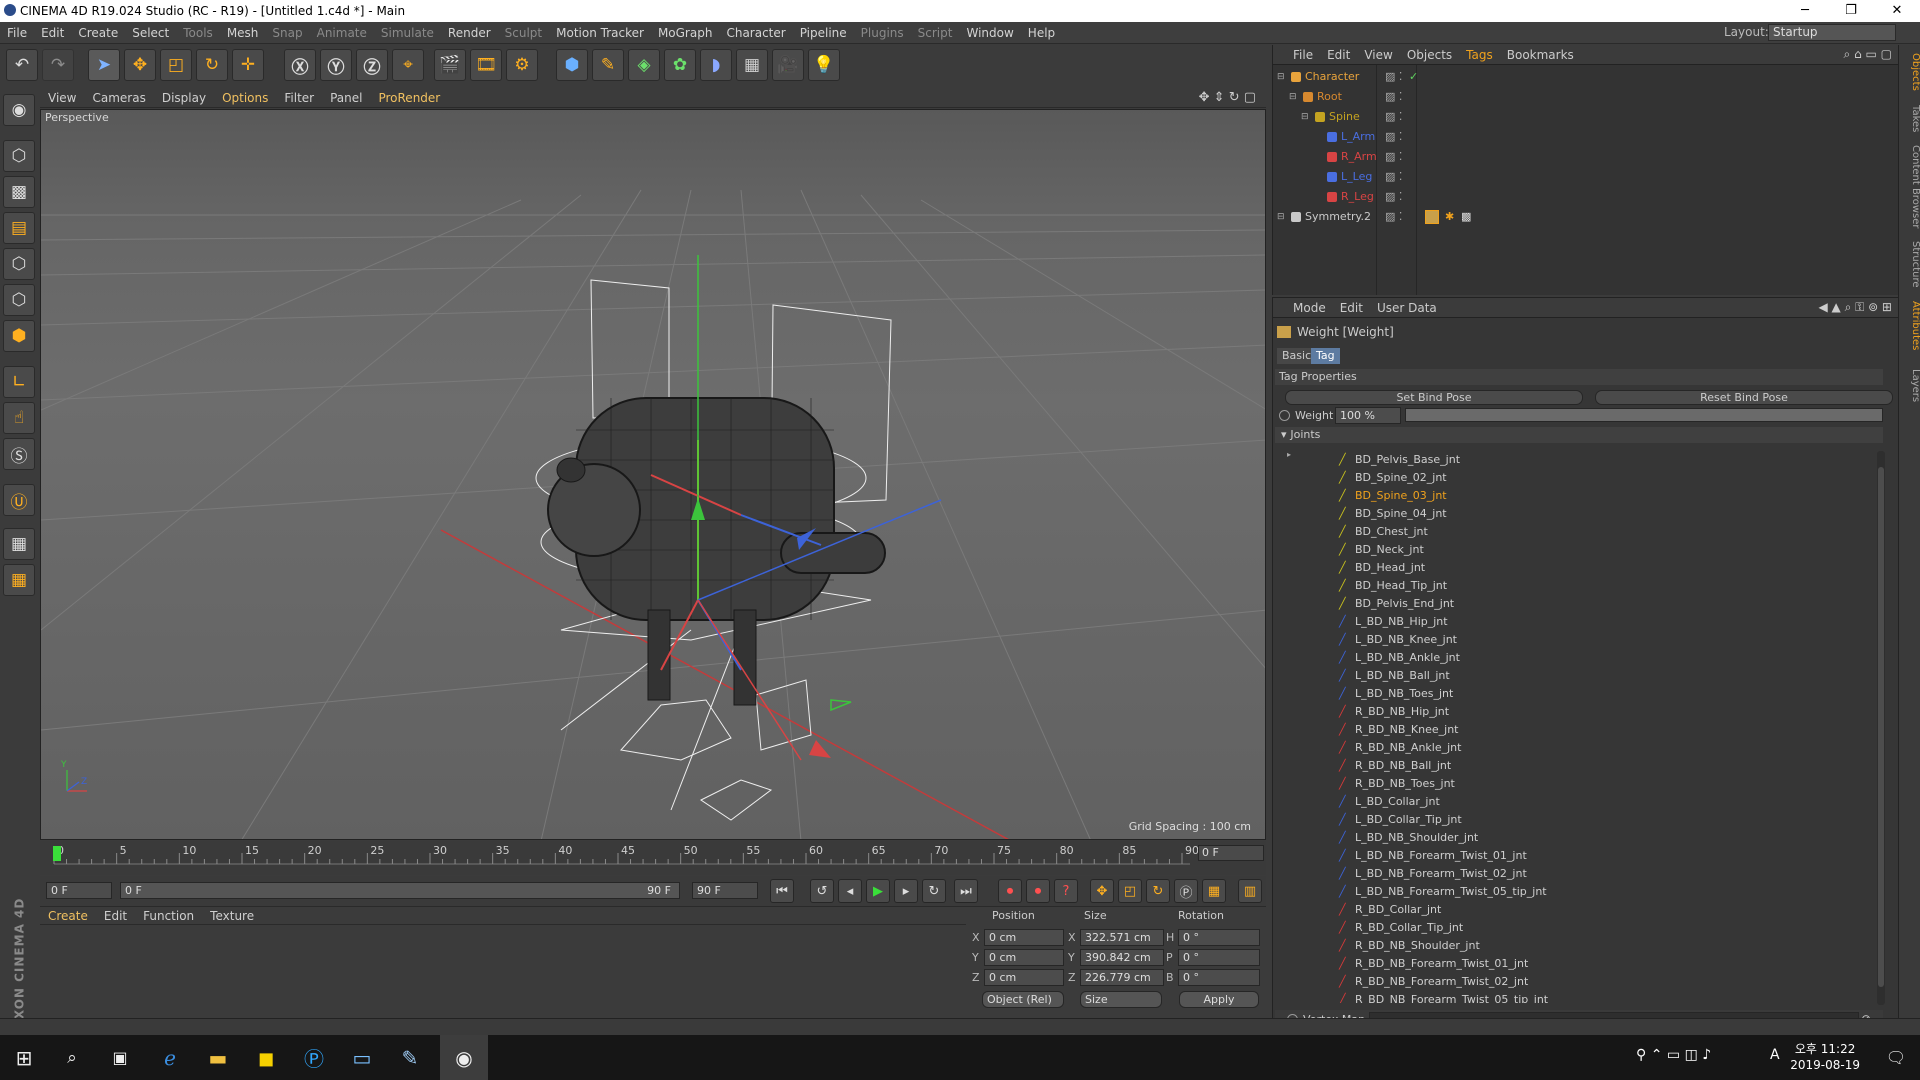 The height and width of the screenshot is (1080, 1920). Describe the element at coordinates (680, 65) in the screenshot. I see `array-icon: ✿` at that location.